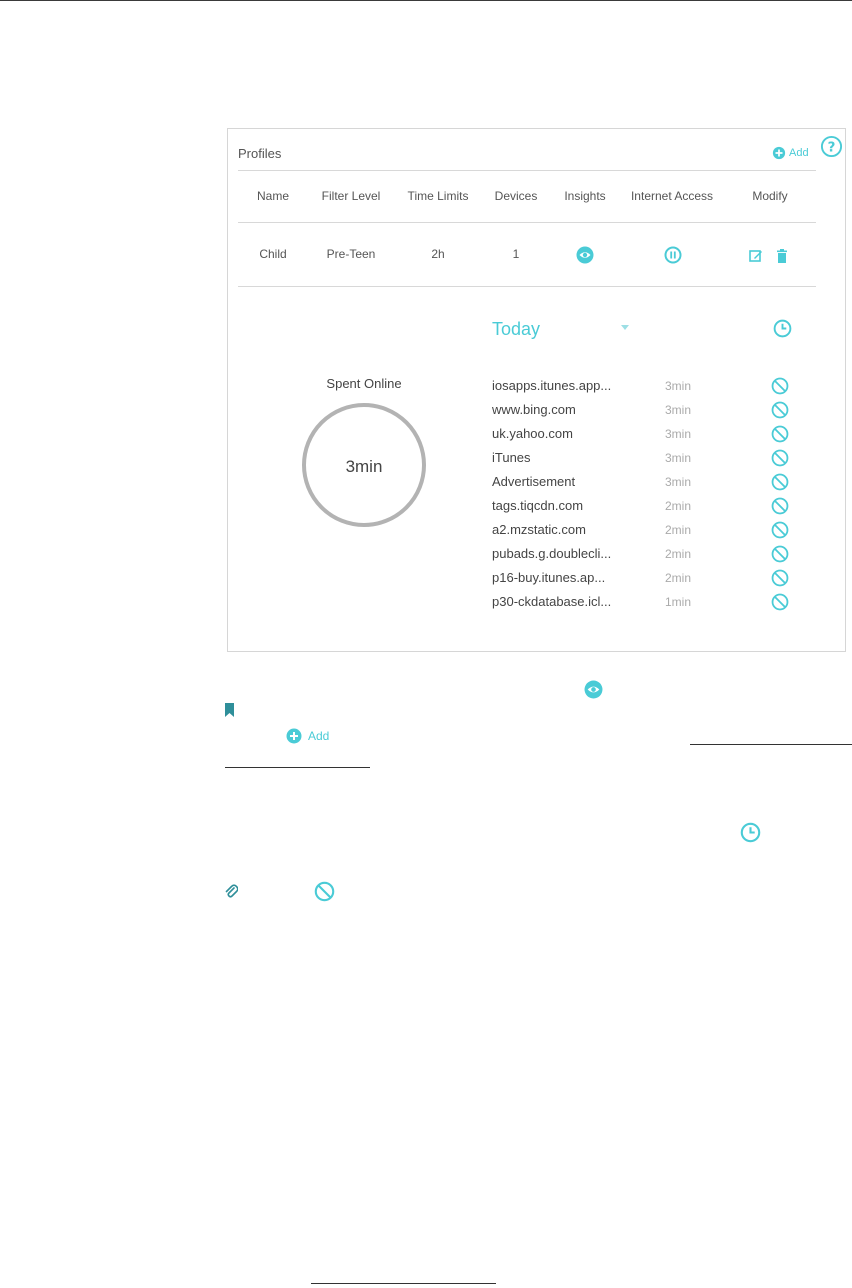  I want to click on column-header-insights: Insights, so click(585, 196).